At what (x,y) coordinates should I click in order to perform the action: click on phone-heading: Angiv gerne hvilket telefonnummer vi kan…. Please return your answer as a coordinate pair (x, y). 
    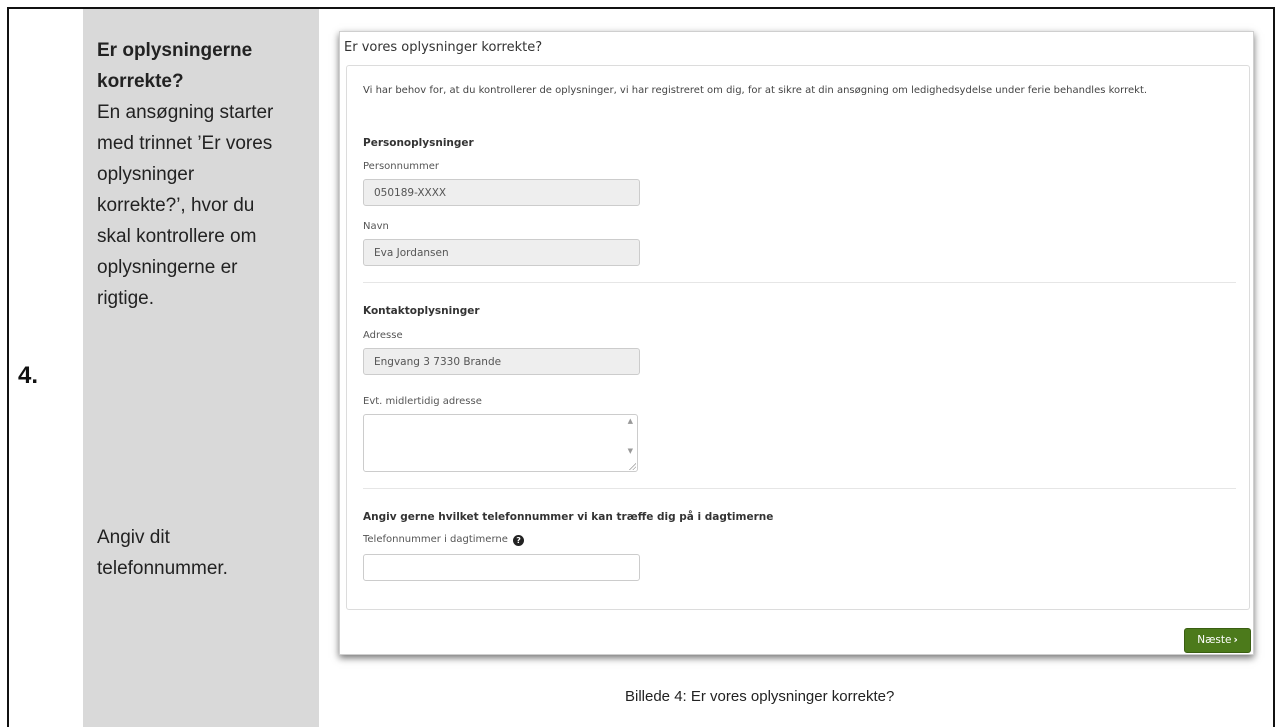
    Looking at the image, I should click on (568, 517).